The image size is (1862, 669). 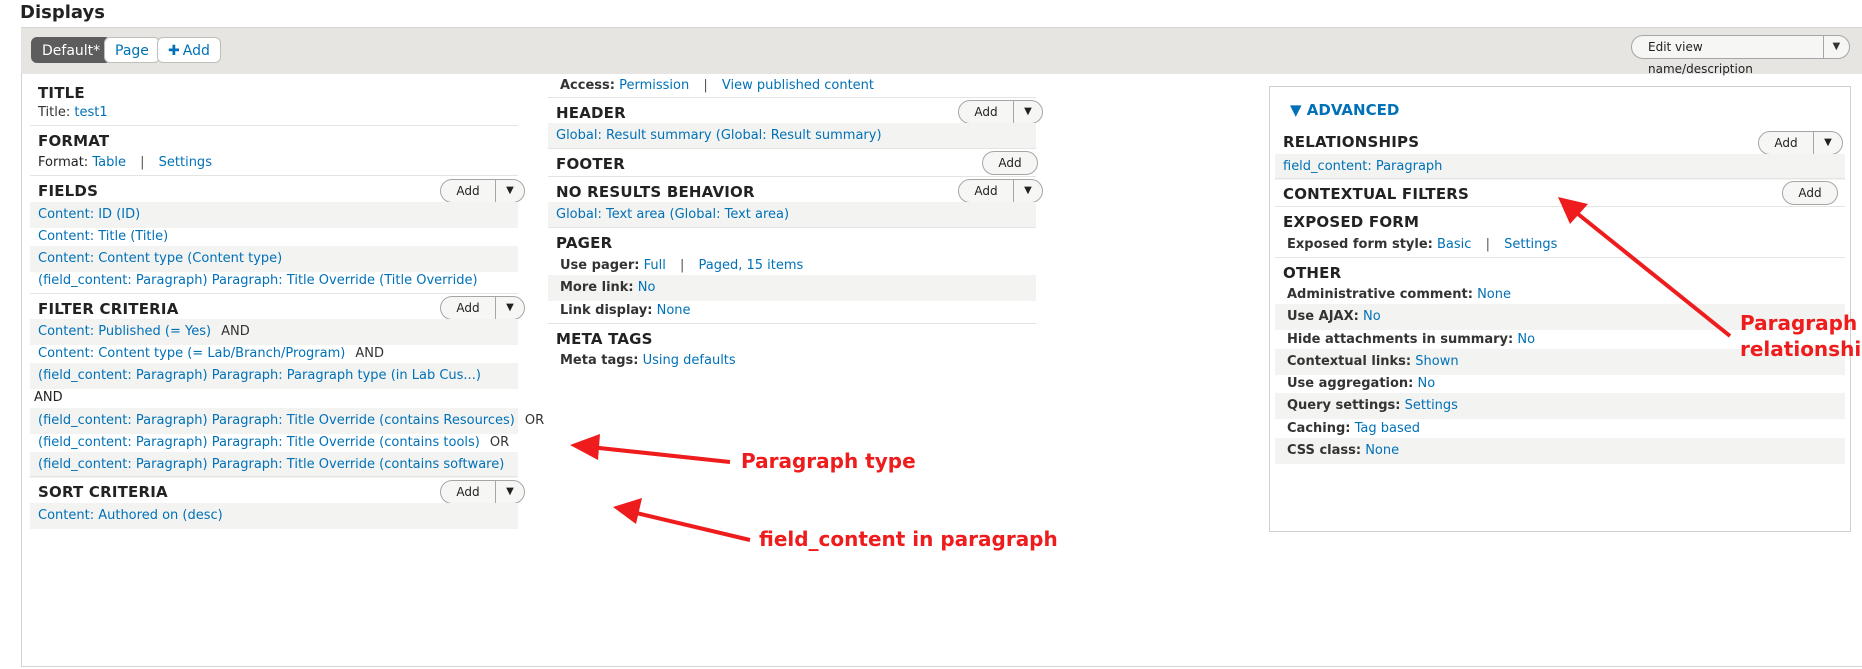 What do you see at coordinates (1801, 349) in the screenshot?
I see `annotation-relationship-line2: relationship` at bounding box center [1801, 349].